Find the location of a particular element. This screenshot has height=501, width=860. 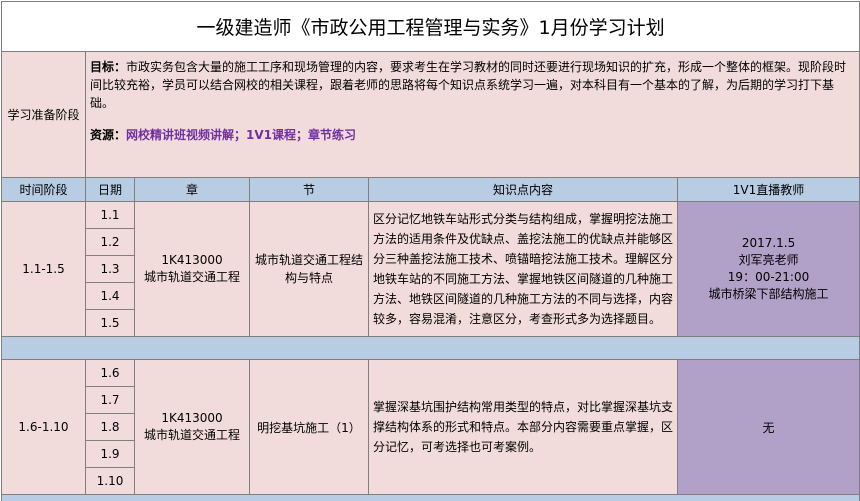

date-cell: 1.8 is located at coordinates (110, 427).